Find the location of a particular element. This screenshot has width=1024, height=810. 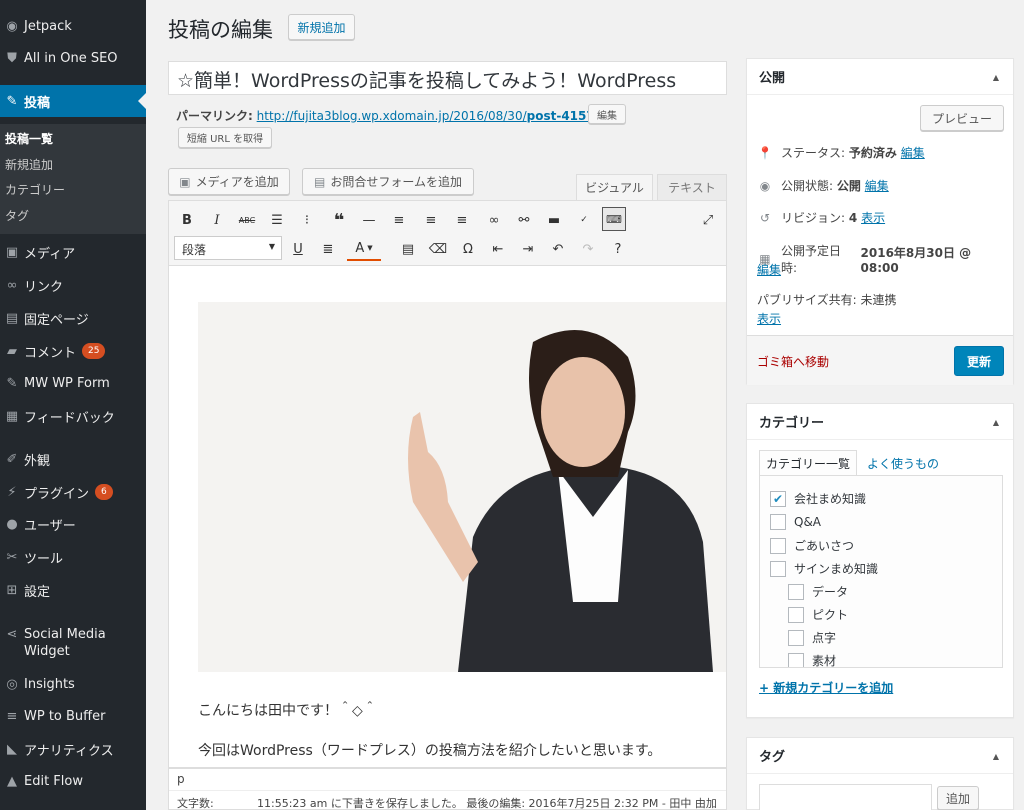

underline-icon: U is located at coordinates (298, 249).